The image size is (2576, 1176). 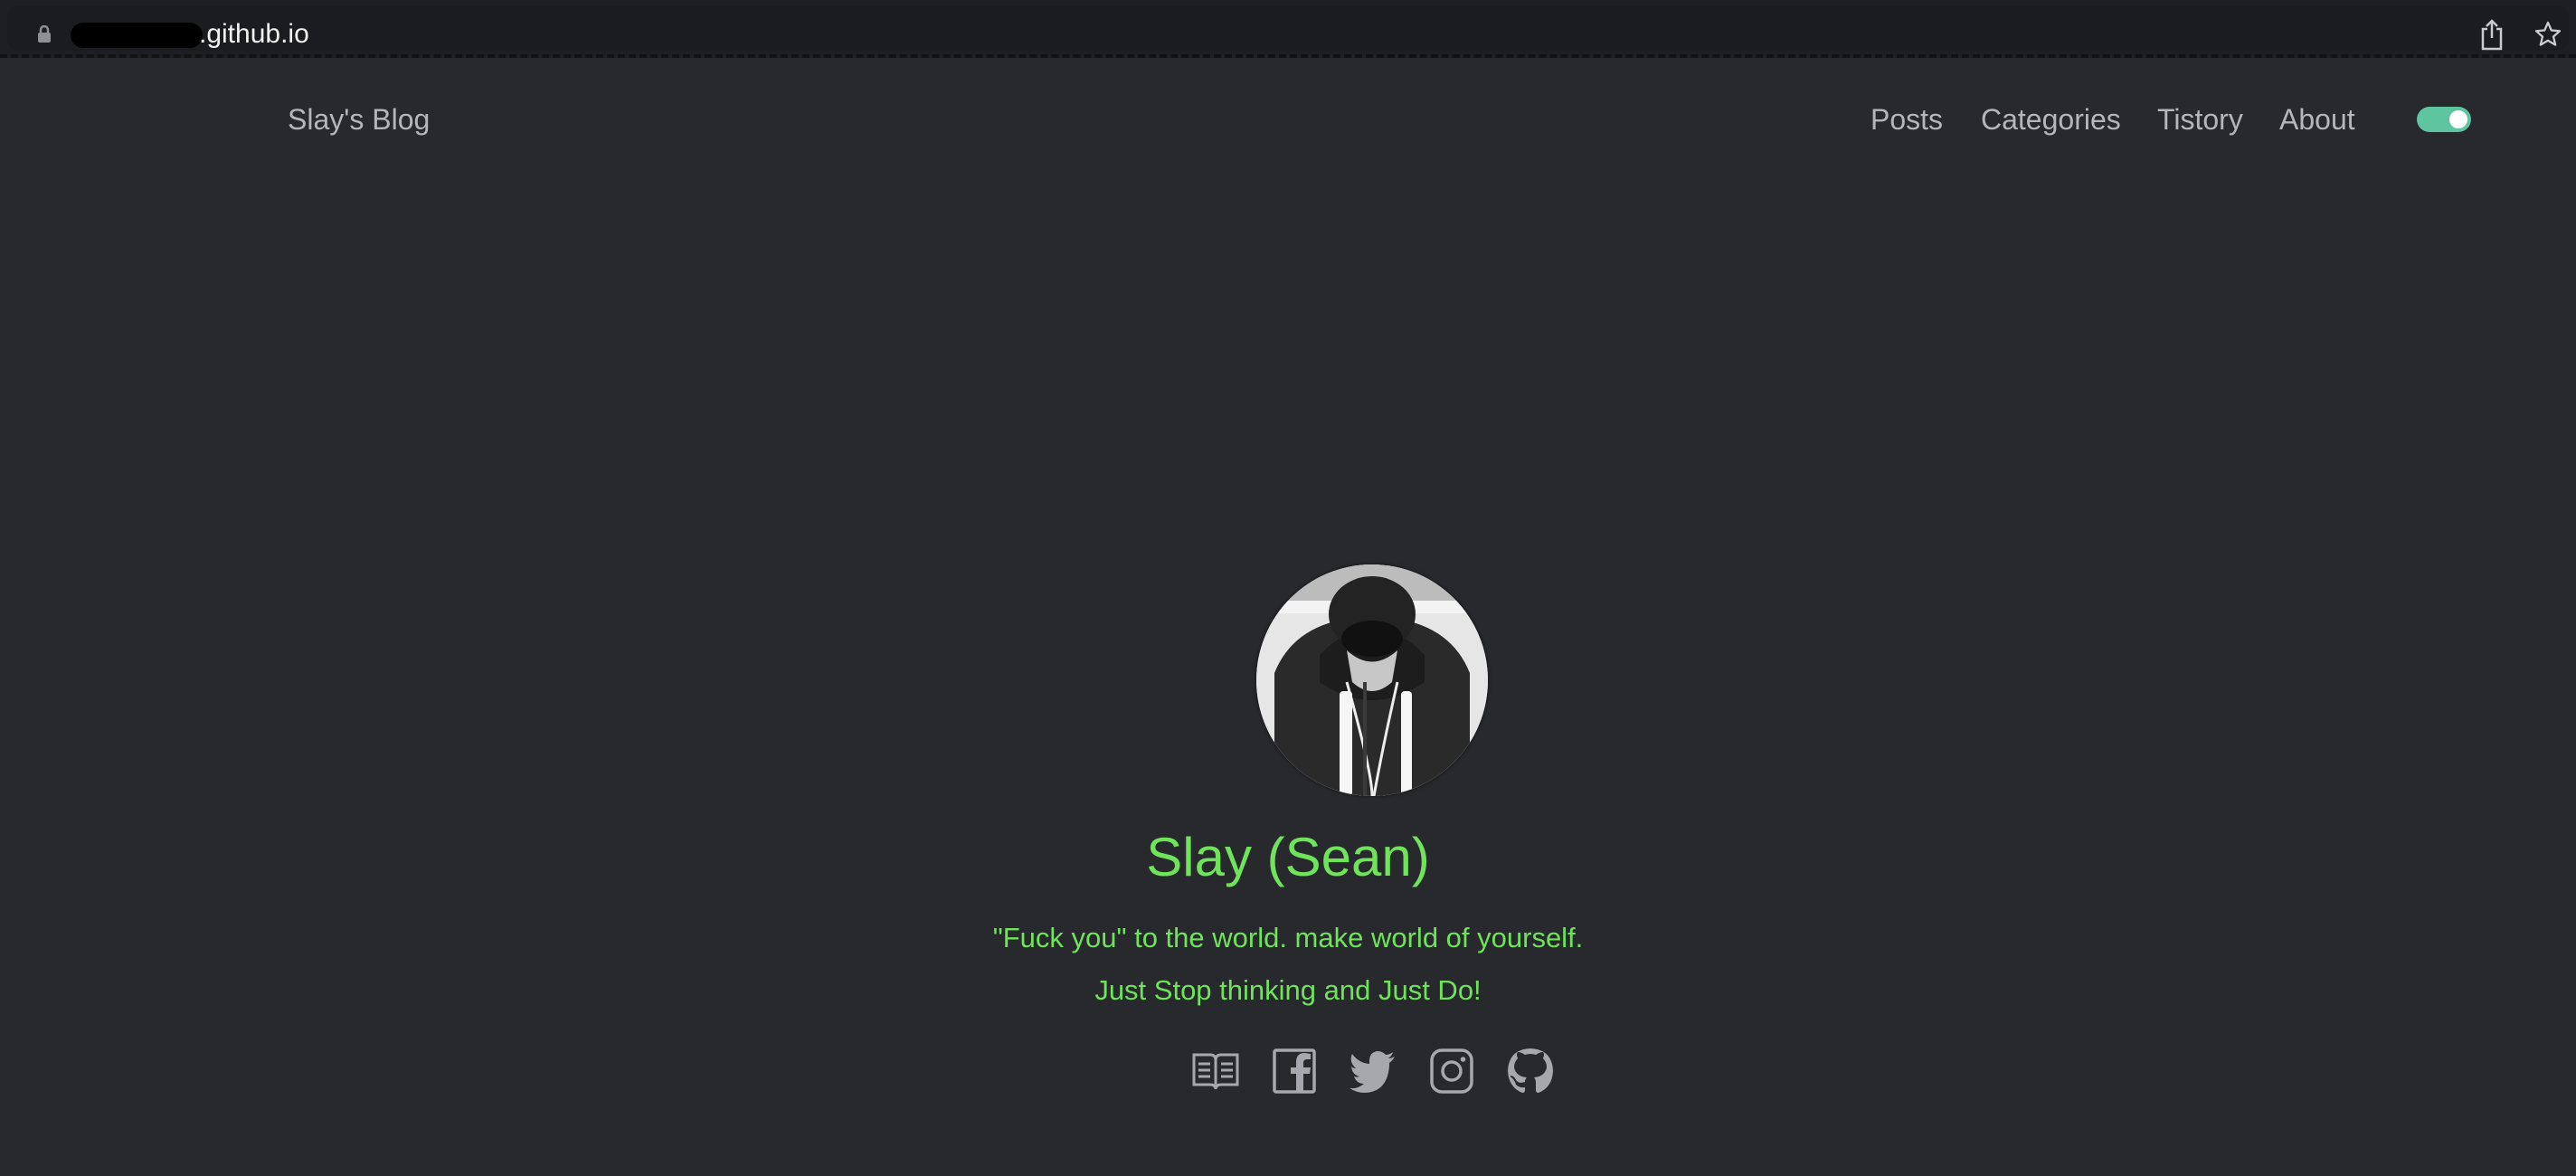 What do you see at coordinates (2492, 34) in the screenshot?
I see `share-icon` at bounding box center [2492, 34].